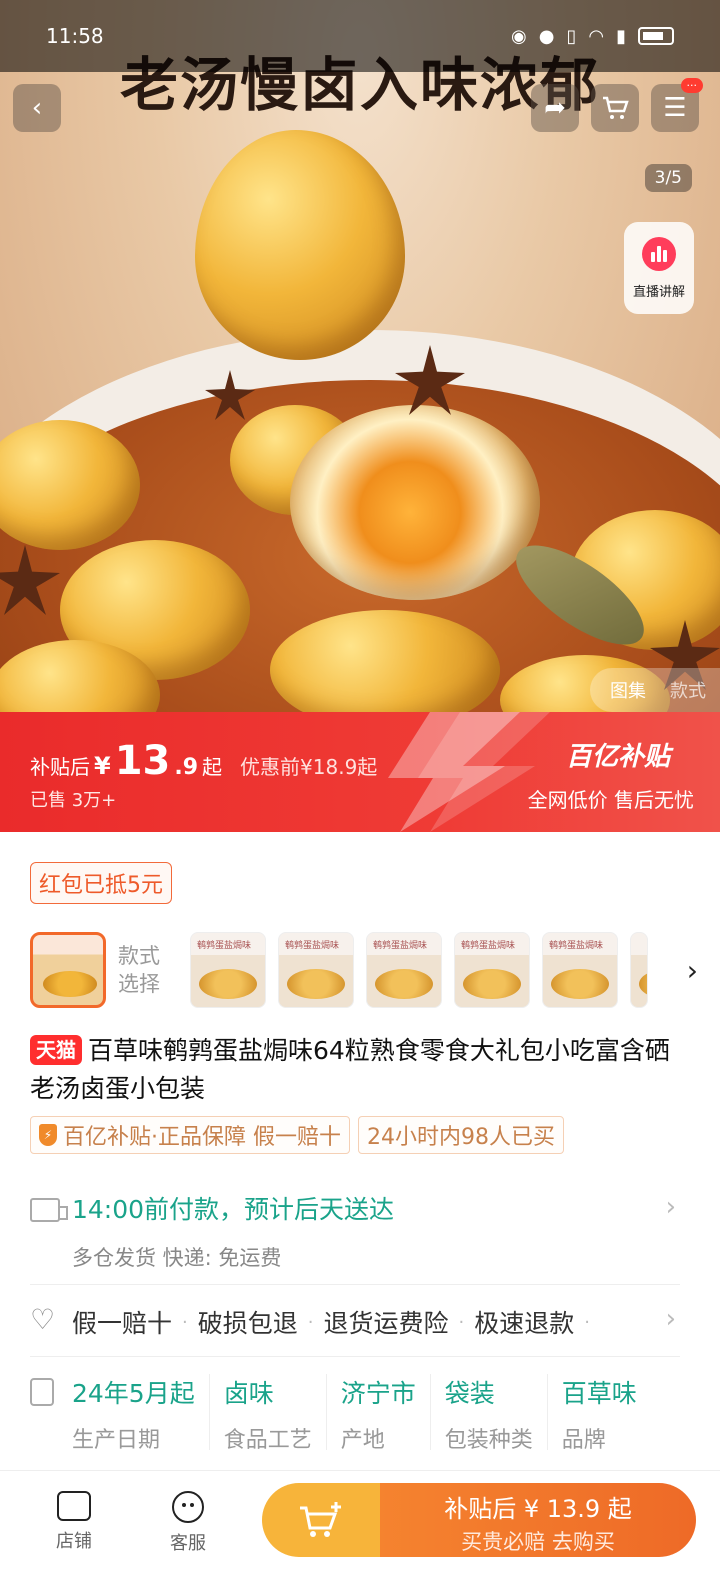  I want to click on clipboard-icon, so click(42, 1392).